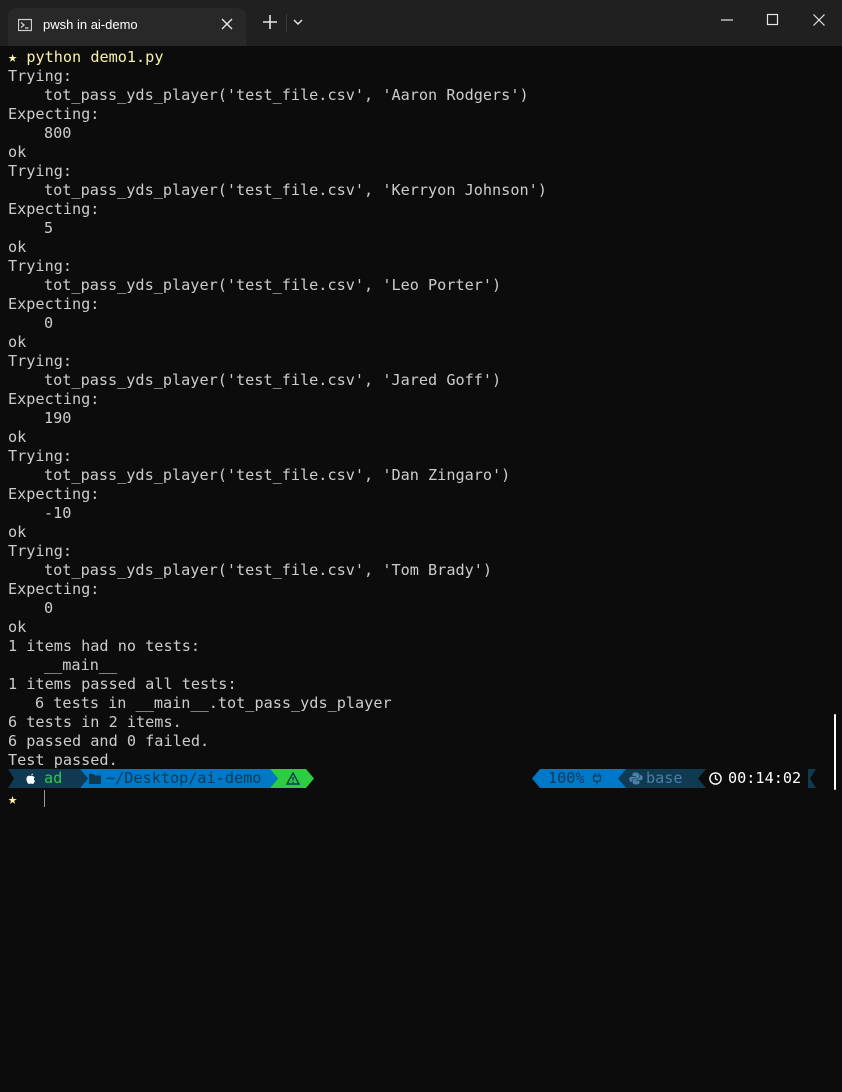  What do you see at coordinates (765, 778) in the screenshot?
I see `prompt-time: 00:14:02` at bounding box center [765, 778].